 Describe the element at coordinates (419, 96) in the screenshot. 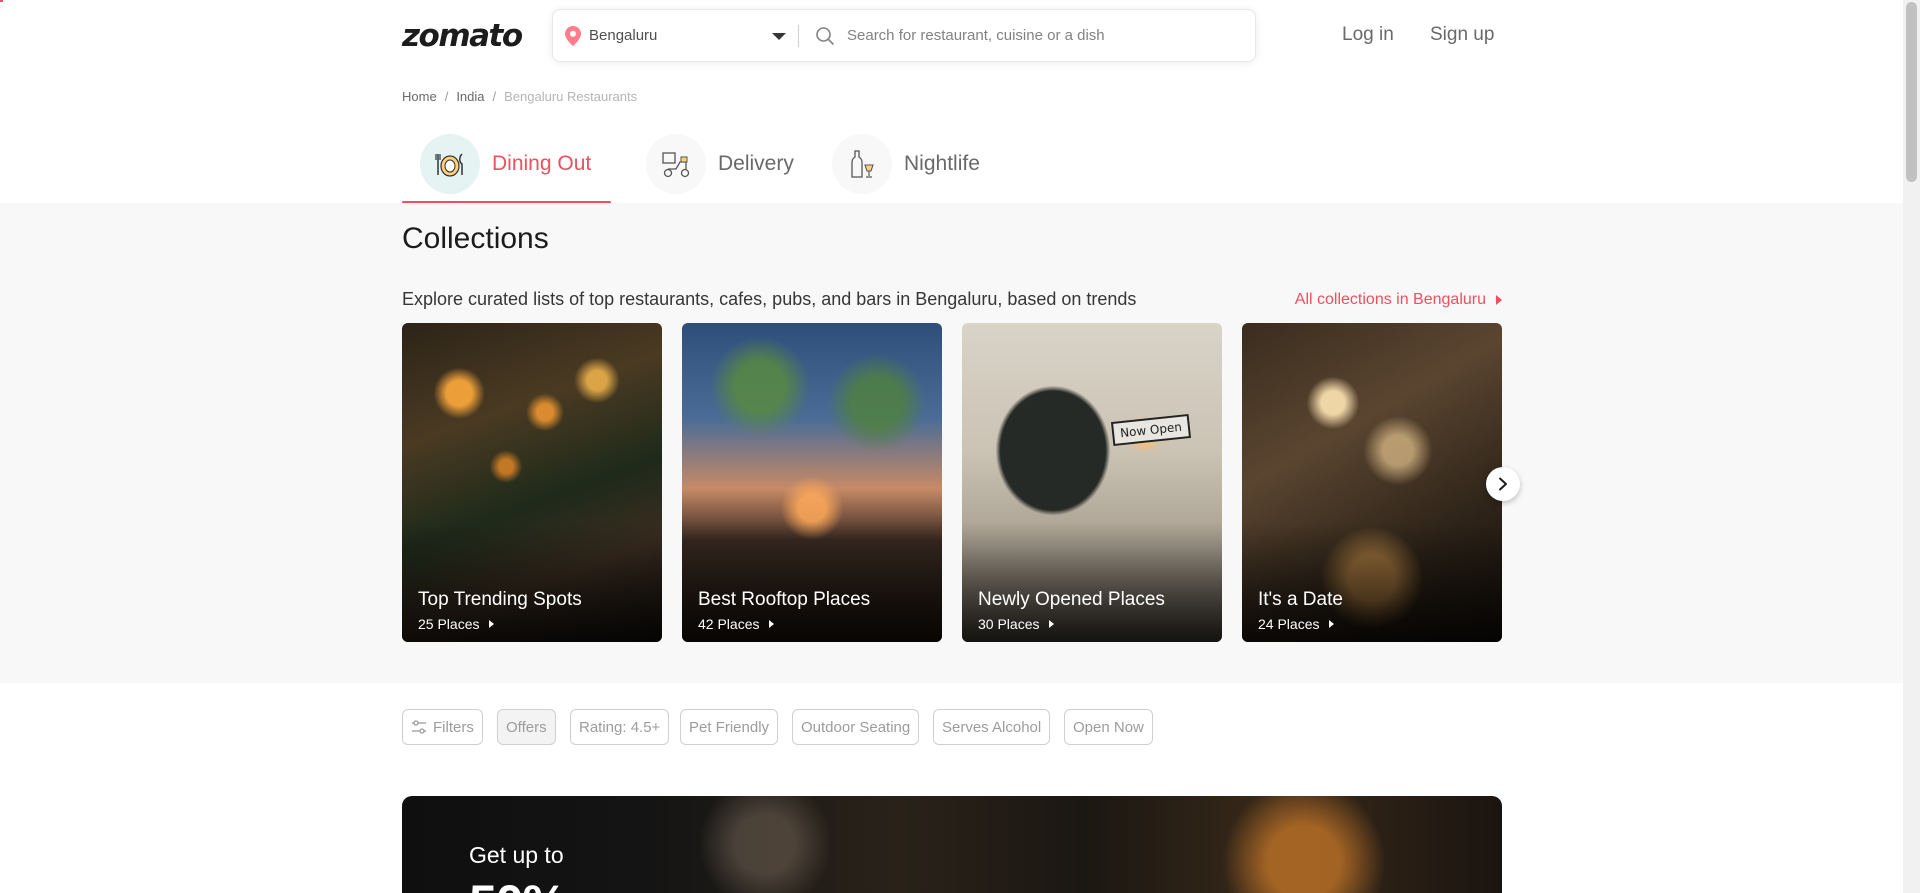

I see `breadcrumb-home: Home` at that location.